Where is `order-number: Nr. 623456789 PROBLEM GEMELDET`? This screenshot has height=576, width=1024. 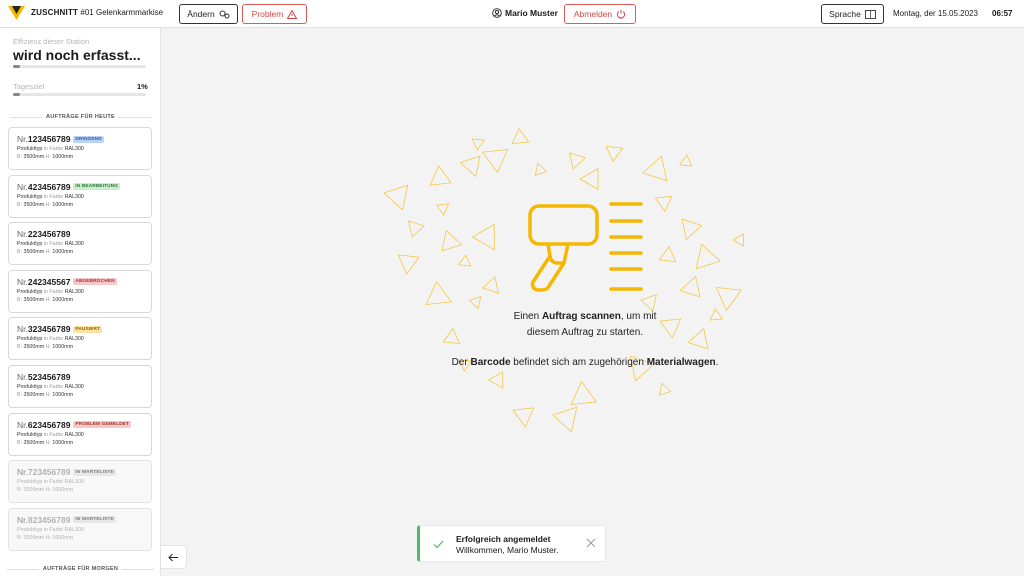
order-number: Nr. 623456789 PROBLEM GEMELDET is located at coordinates (74, 424).